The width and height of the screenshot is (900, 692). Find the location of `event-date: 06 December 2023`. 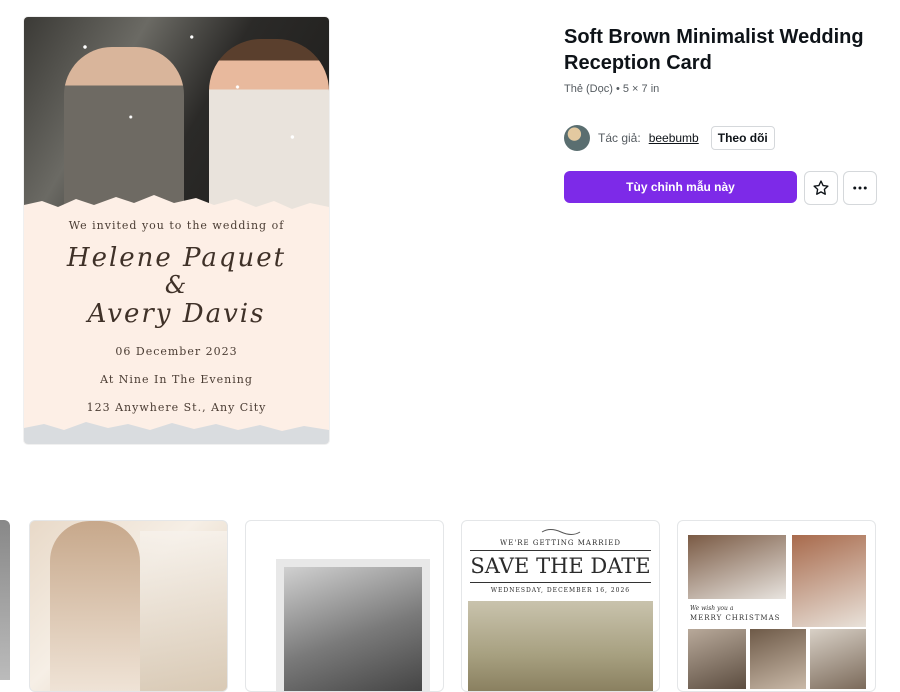

event-date: 06 December 2023 is located at coordinates (176, 351).